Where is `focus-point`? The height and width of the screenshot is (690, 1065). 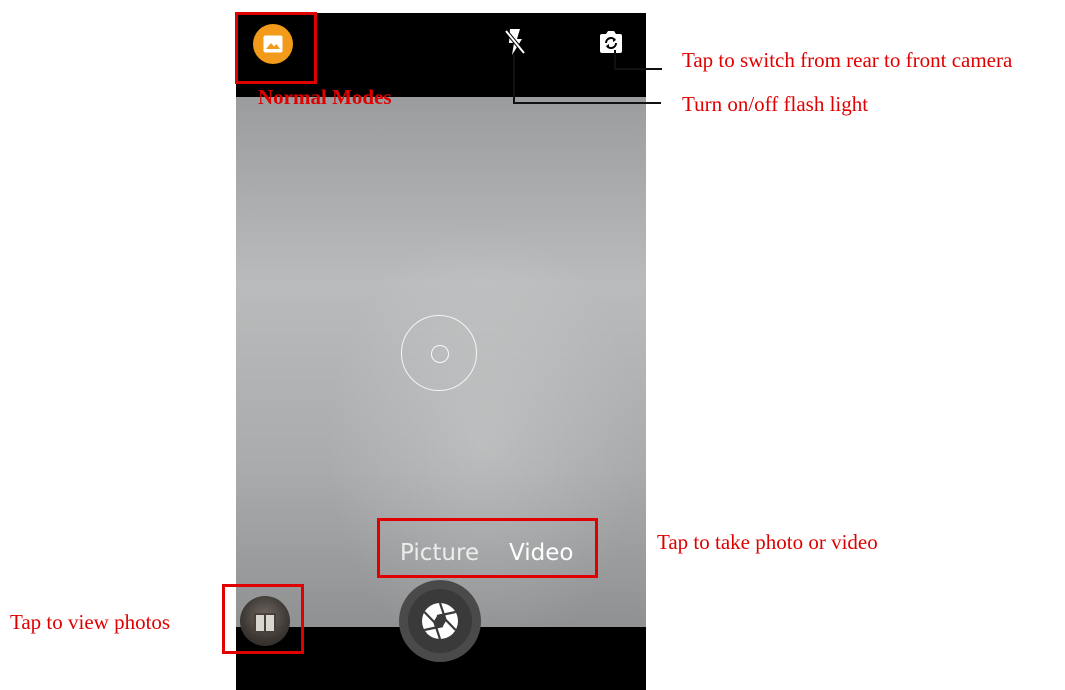 focus-point is located at coordinates (440, 354).